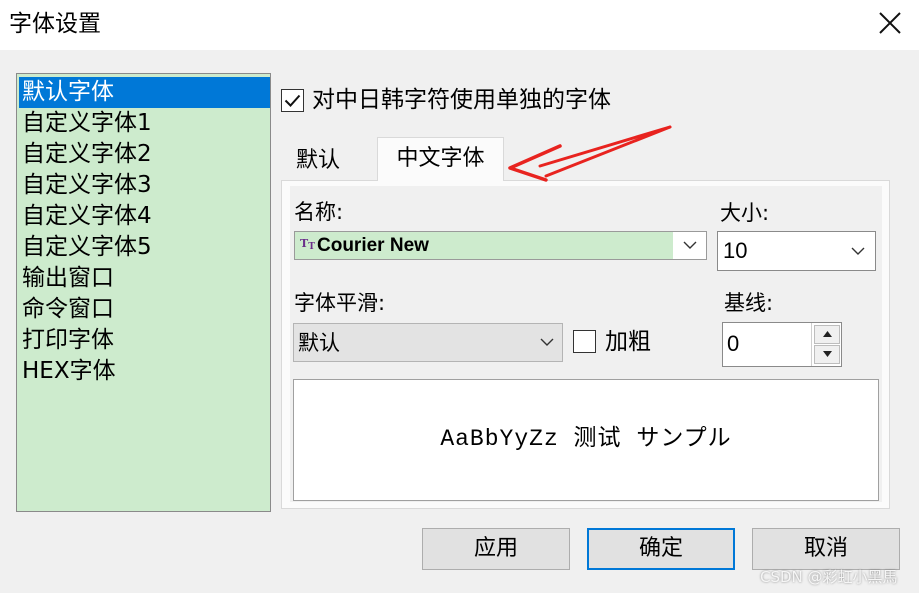 This screenshot has height=593, width=919. What do you see at coordinates (461, 100) in the screenshot?
I see `cjk-separate-font-label: 对中日韩字符使用单独的字体` at bounding box center [461, 100].